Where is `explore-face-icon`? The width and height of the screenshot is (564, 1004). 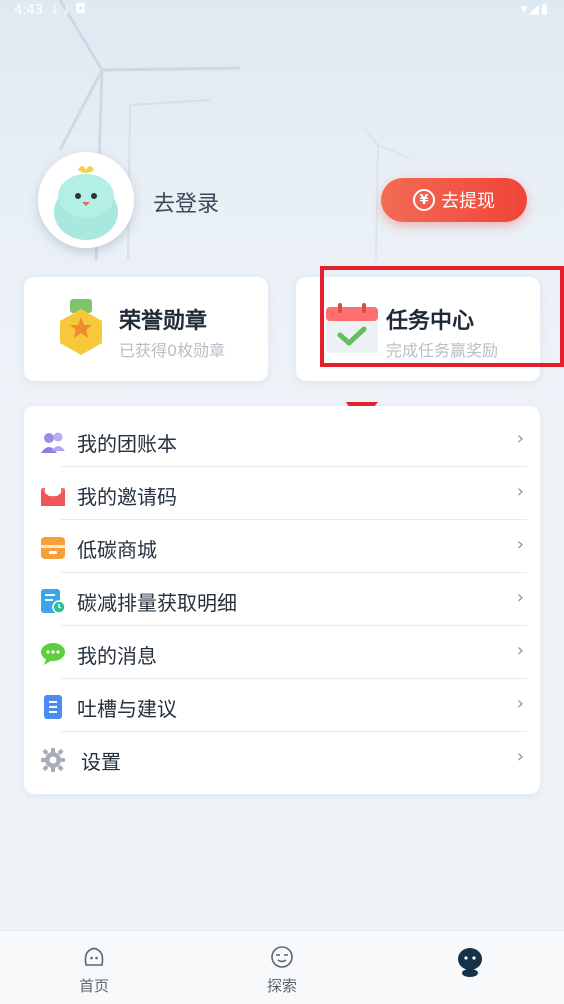
explore-face-icon is located at coordinates (282, 957).